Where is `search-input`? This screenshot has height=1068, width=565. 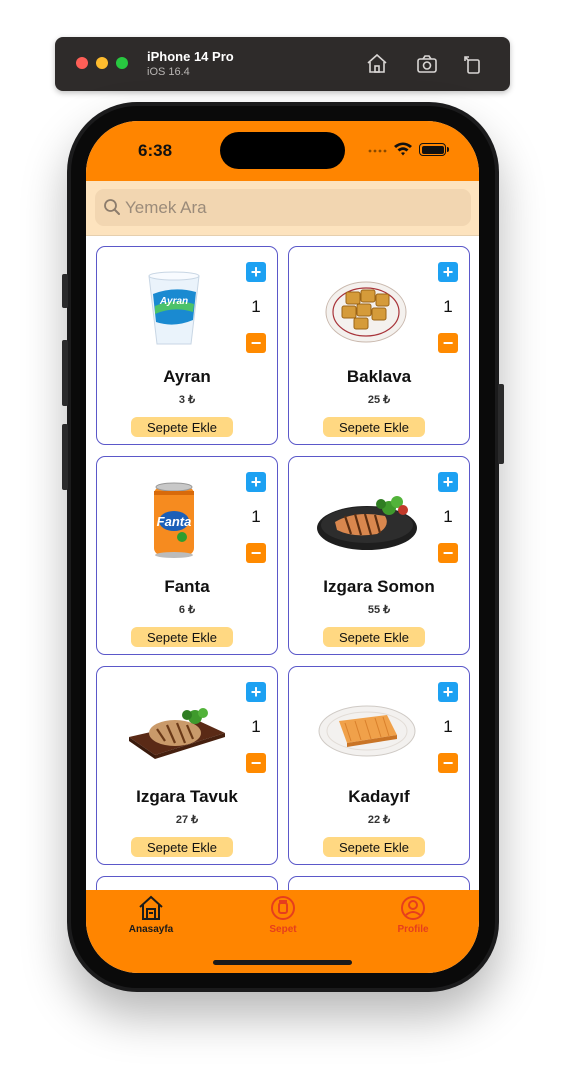 search-input is located at coordinates (285, 207).